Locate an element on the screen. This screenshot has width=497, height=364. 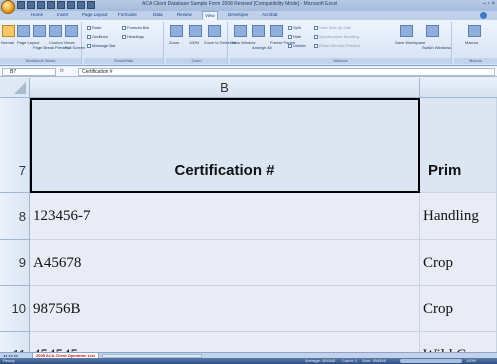
switch-windows-label: Switch Windows is located at coordinates (437, 47).